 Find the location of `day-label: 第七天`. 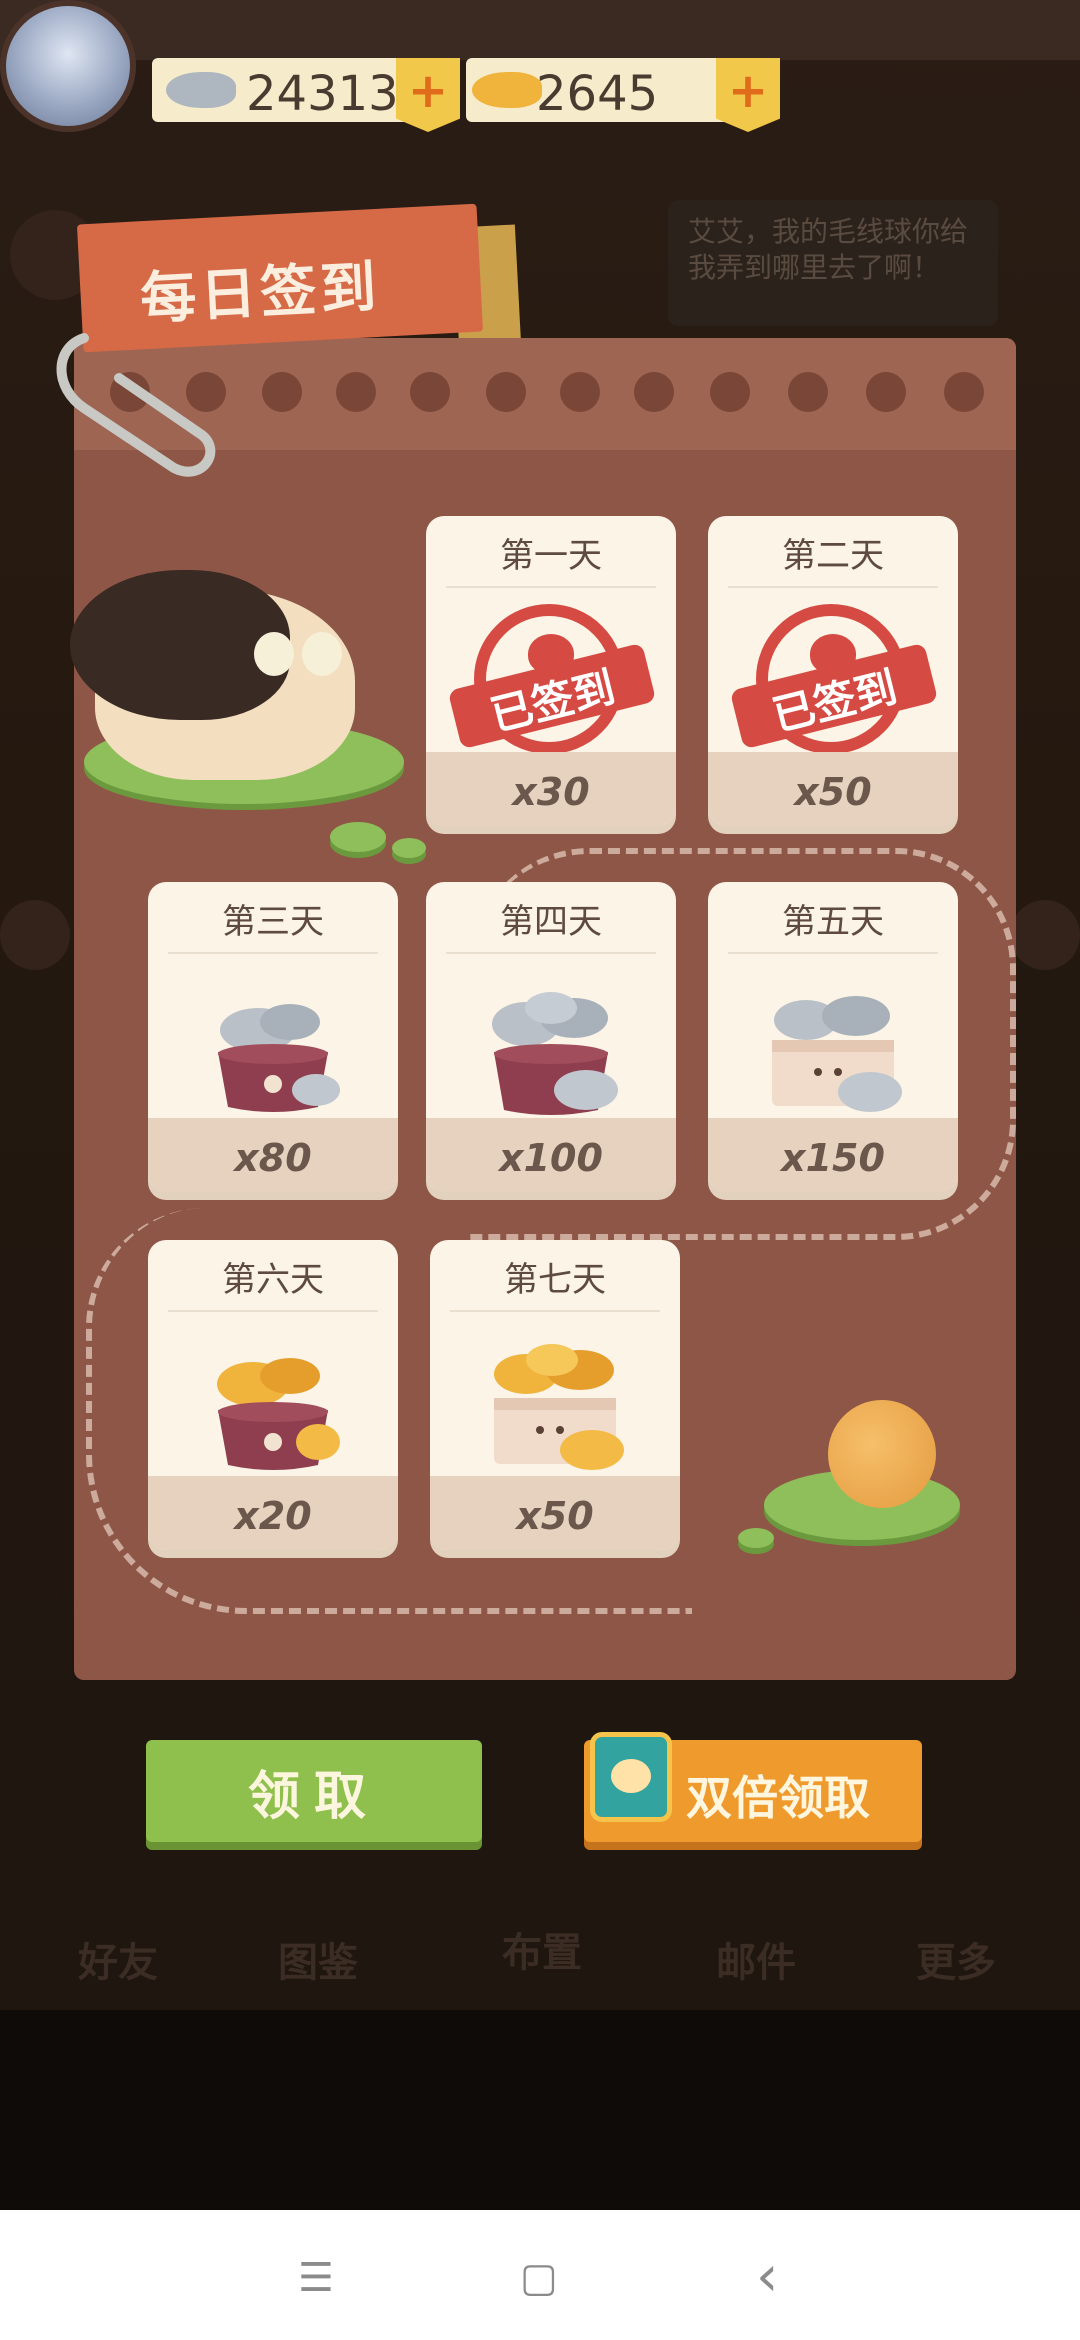

day-label: 第七天 is located at coordinates (555, 1280).